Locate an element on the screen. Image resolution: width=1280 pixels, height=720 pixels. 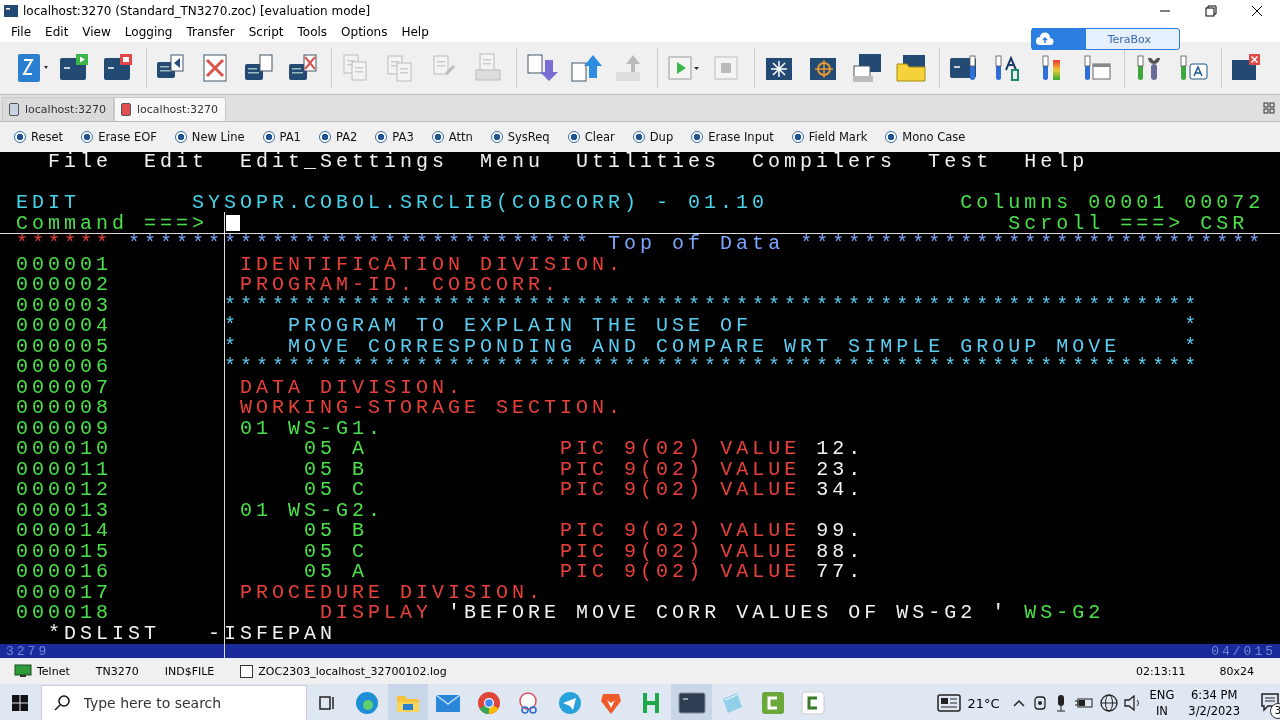
start-icon is located at coordinates (20, 703).